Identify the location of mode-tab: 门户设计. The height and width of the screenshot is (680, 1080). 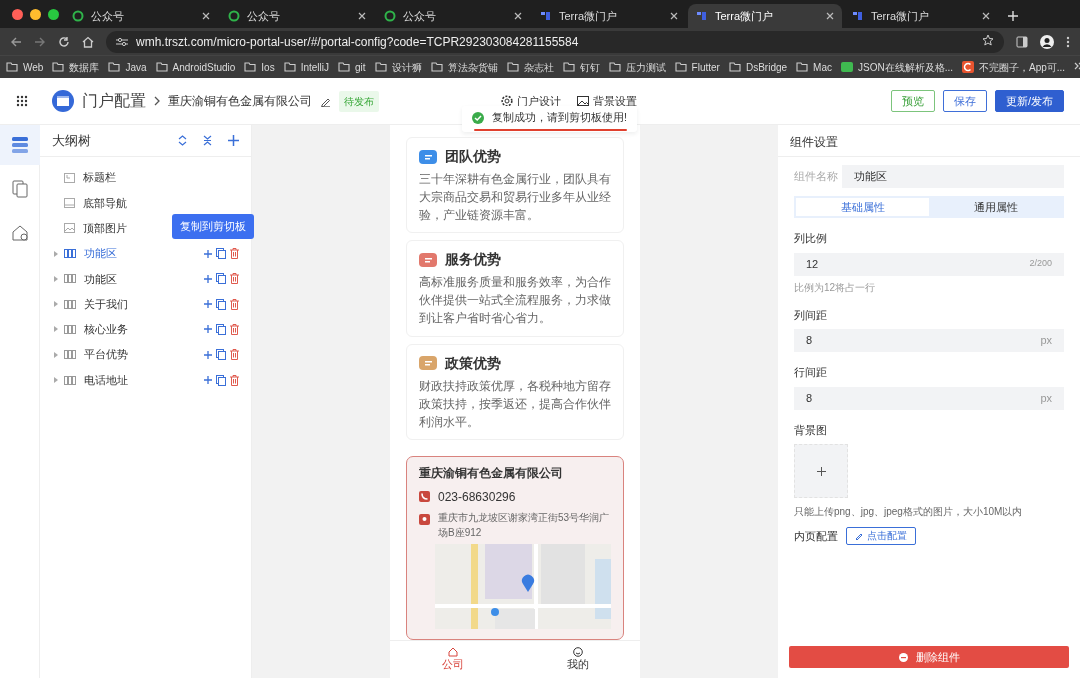
(531, 101).